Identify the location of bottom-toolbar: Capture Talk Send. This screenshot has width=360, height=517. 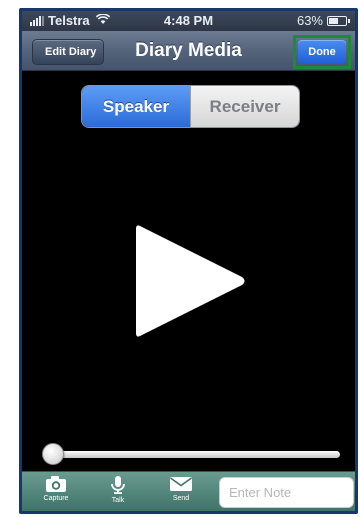
(188, 491).